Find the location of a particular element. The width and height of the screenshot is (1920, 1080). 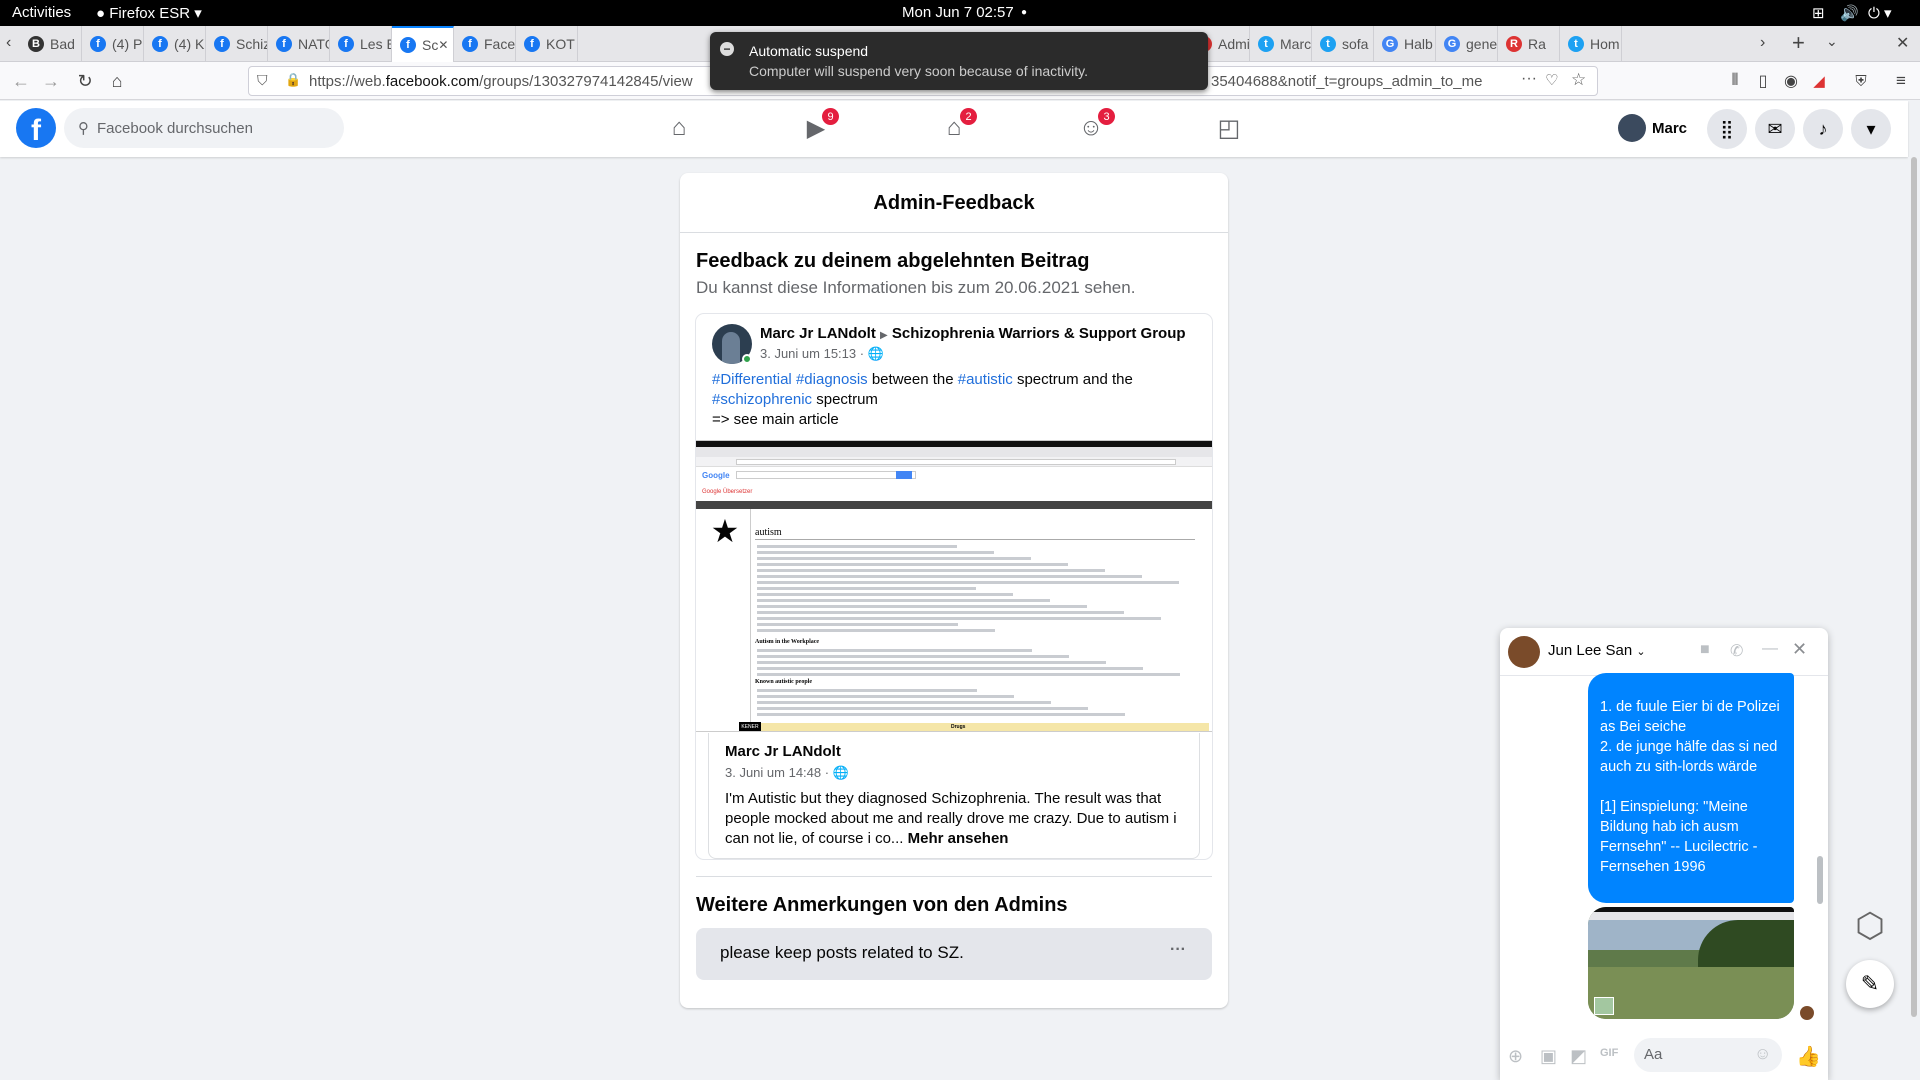

add-icon: ⊕ is located at coordinates (1515, 1056).